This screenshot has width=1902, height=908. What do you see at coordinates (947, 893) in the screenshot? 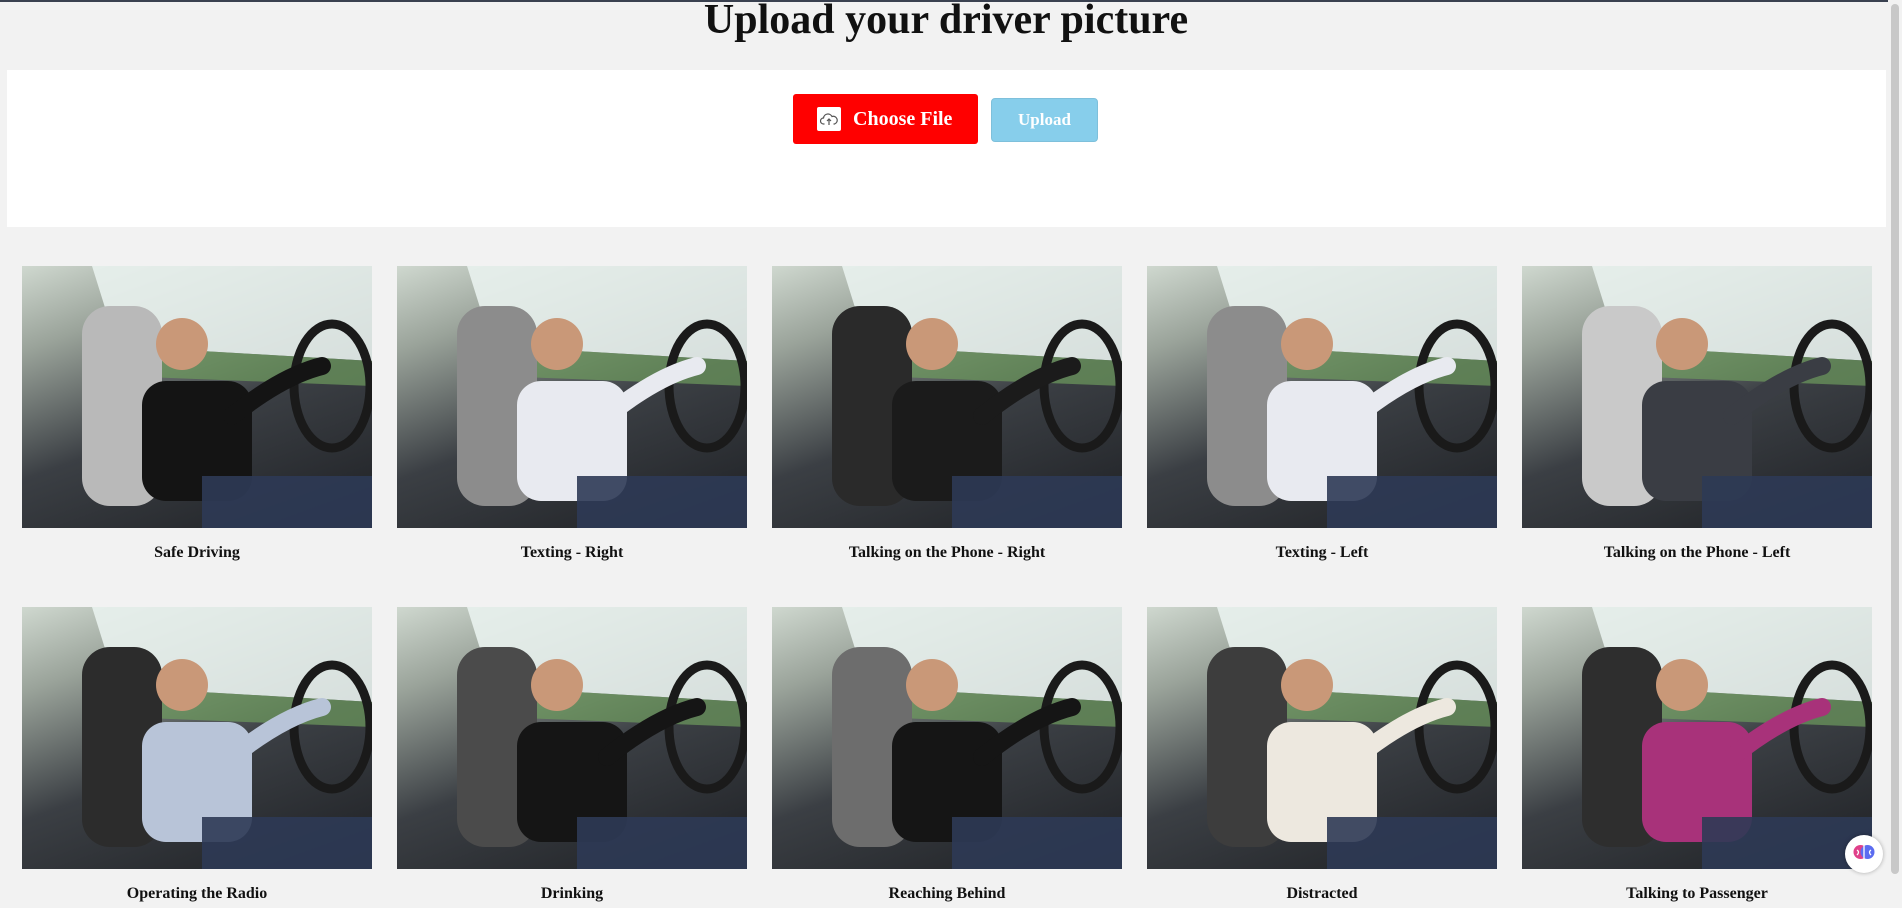
I see `category-caption: Reaching Behind` at bounding box center [947, 893].